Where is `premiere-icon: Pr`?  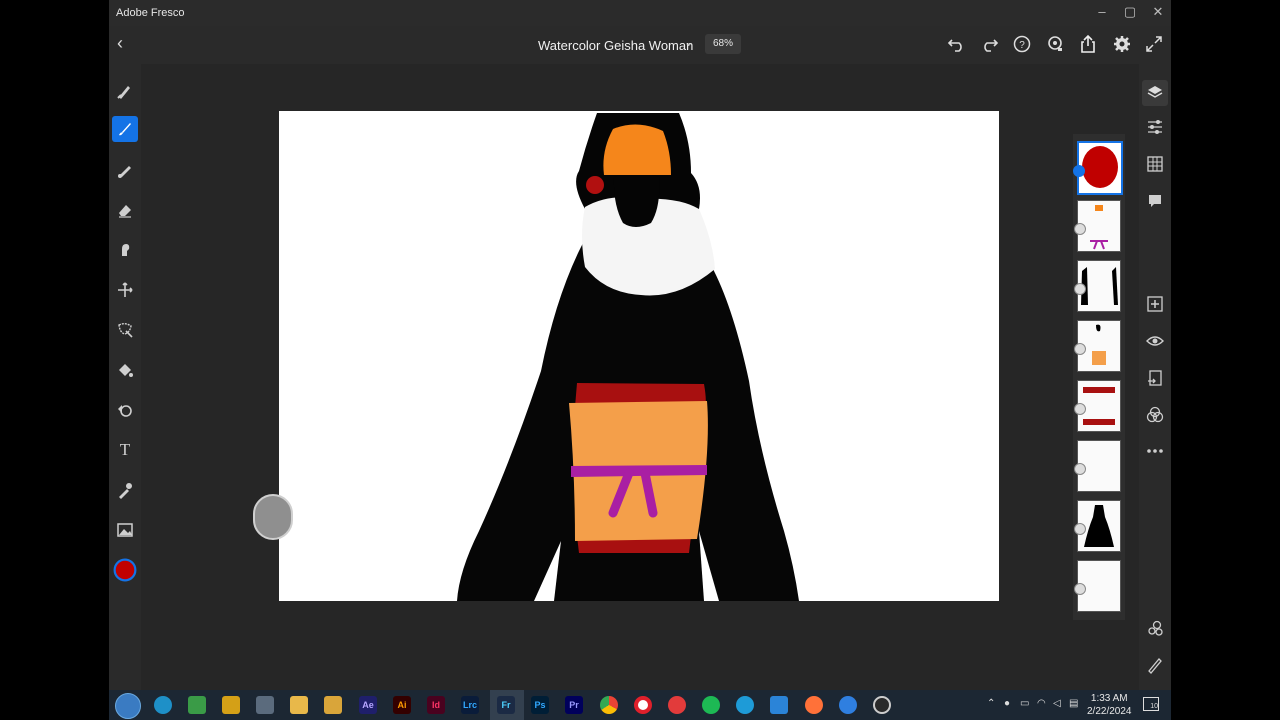
premiere-icon: Pr is located at coordinates (574, 705).